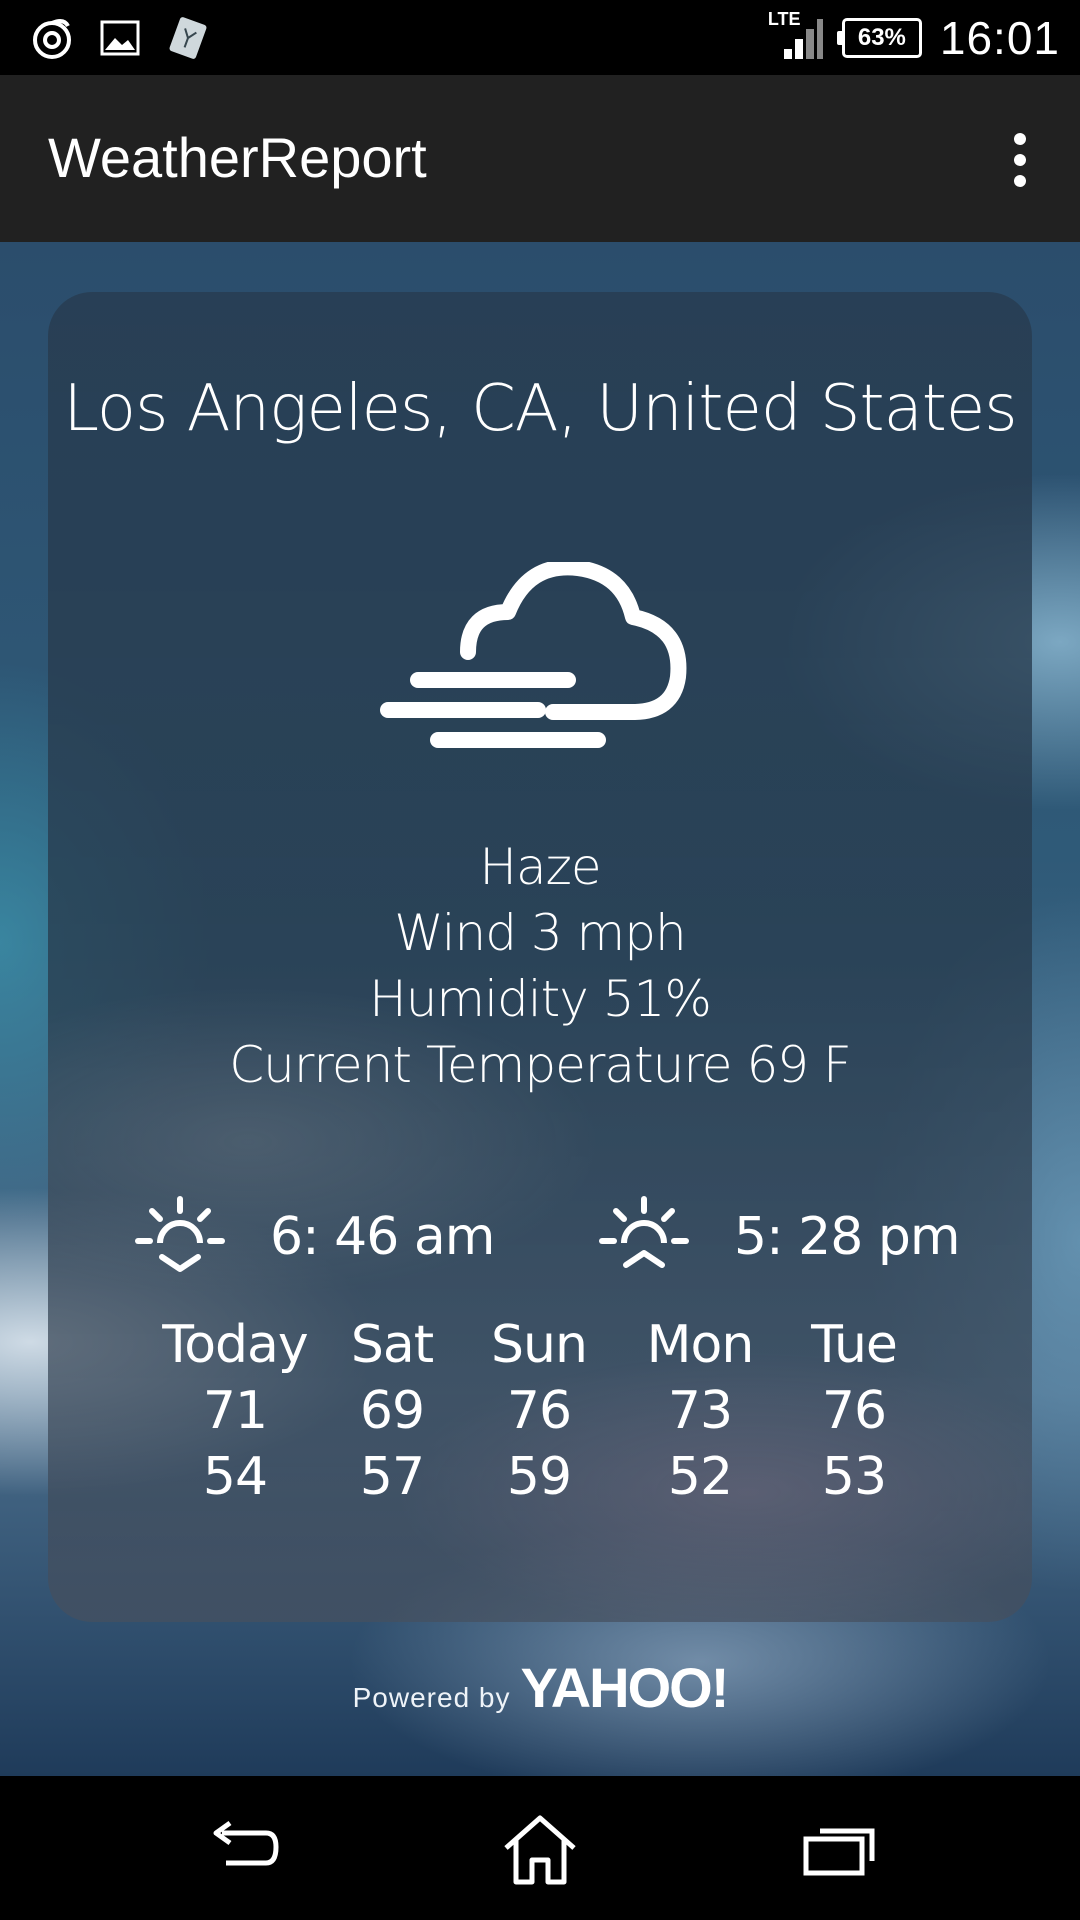  I want to click on forecast-day-label: Sat, so click(392, 1345).